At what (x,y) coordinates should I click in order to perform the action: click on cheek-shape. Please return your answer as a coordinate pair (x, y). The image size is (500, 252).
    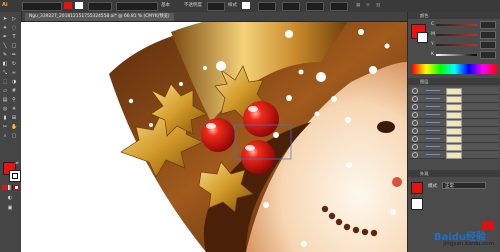
    Looking at the image, I should click on (397, 182).